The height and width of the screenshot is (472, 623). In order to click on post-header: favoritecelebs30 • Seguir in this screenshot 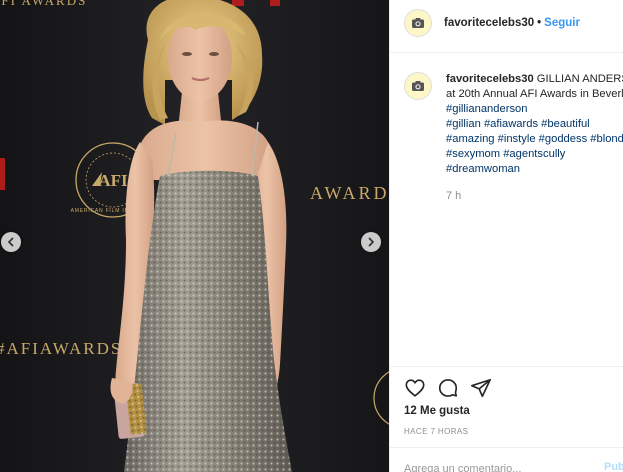, I will do `click(506, 26)`.